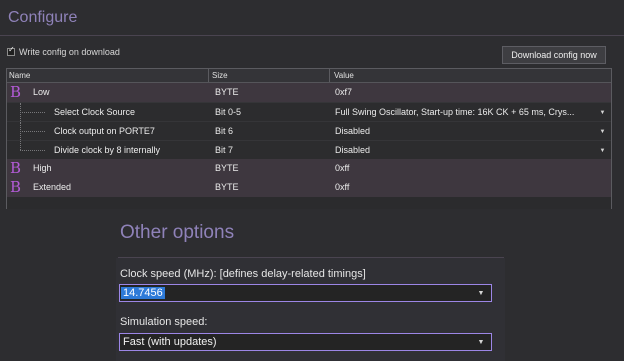 This screenshot has height=361, width=624. What do you see at coordinates (344, 92) in the screenshot?
I see `fuse-value: 0xf7` at bounding box center [344, 92].